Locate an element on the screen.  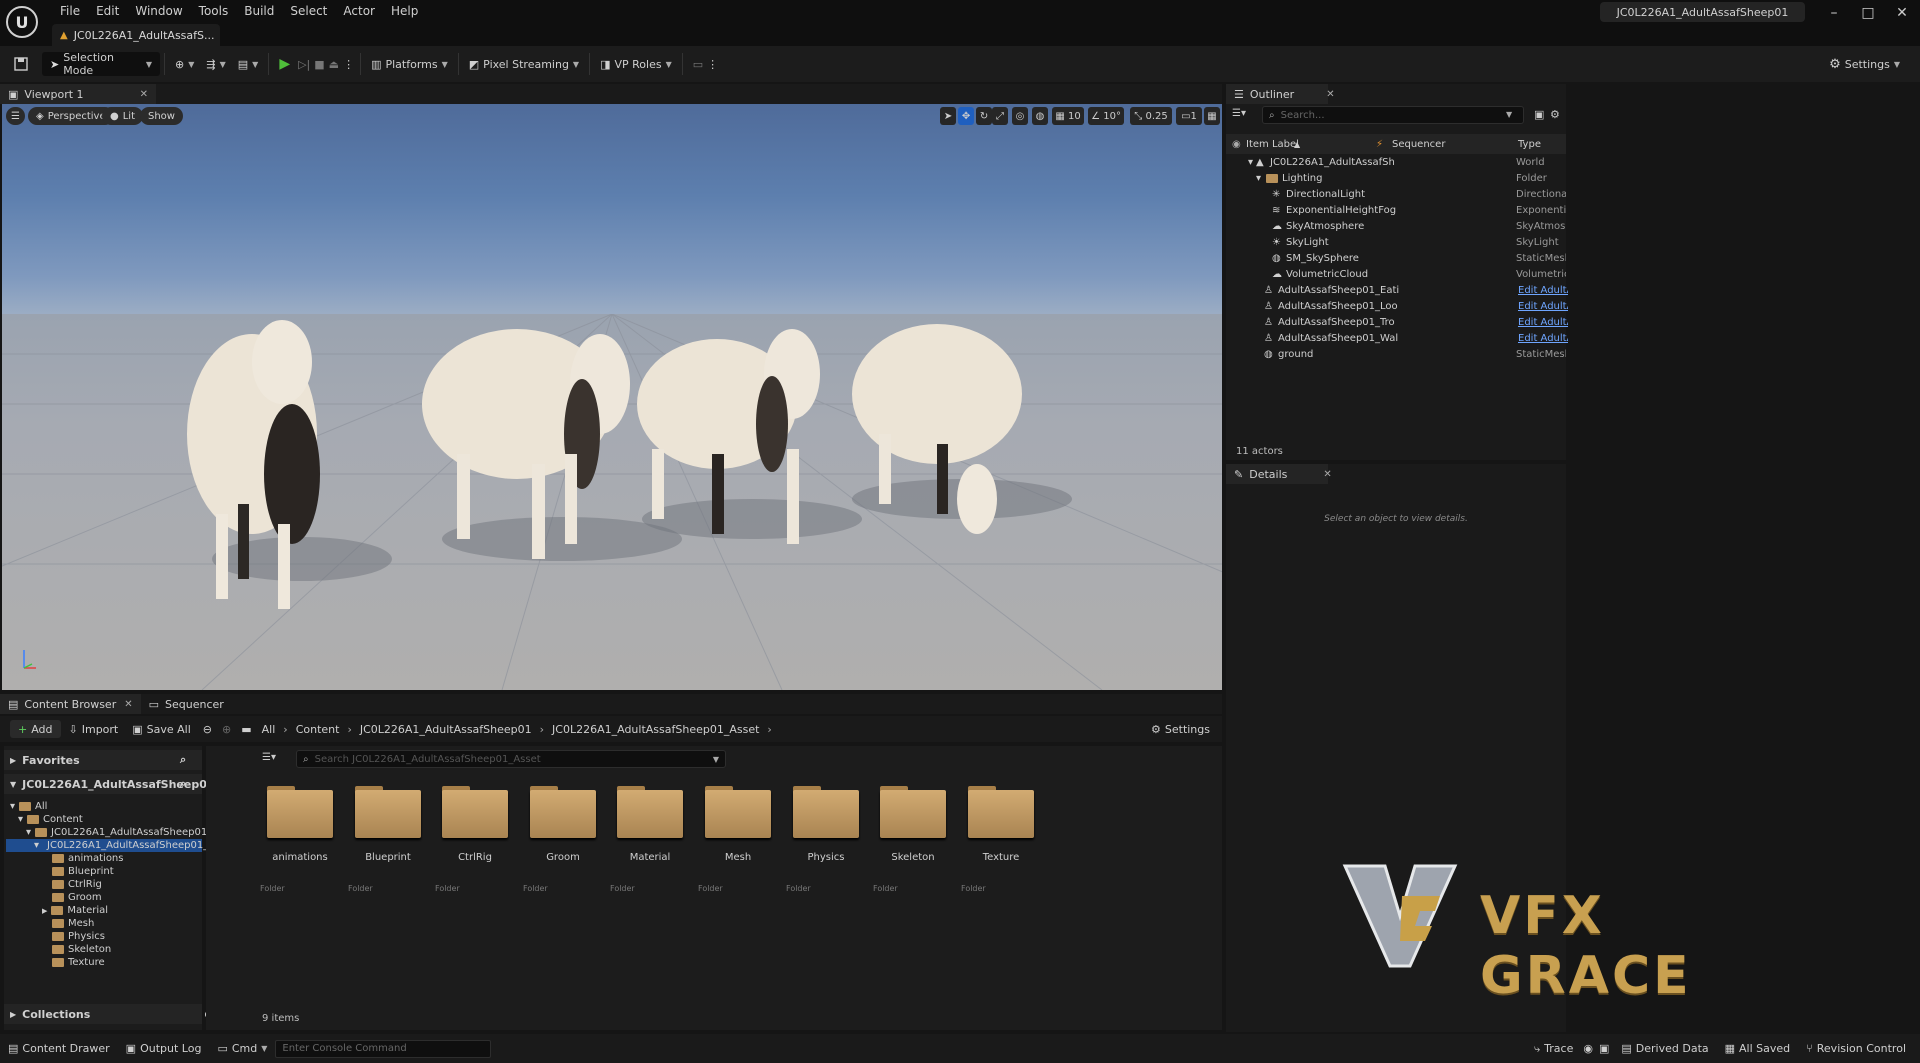
back-icon: ⊖ is located at coordinates (207, 729).